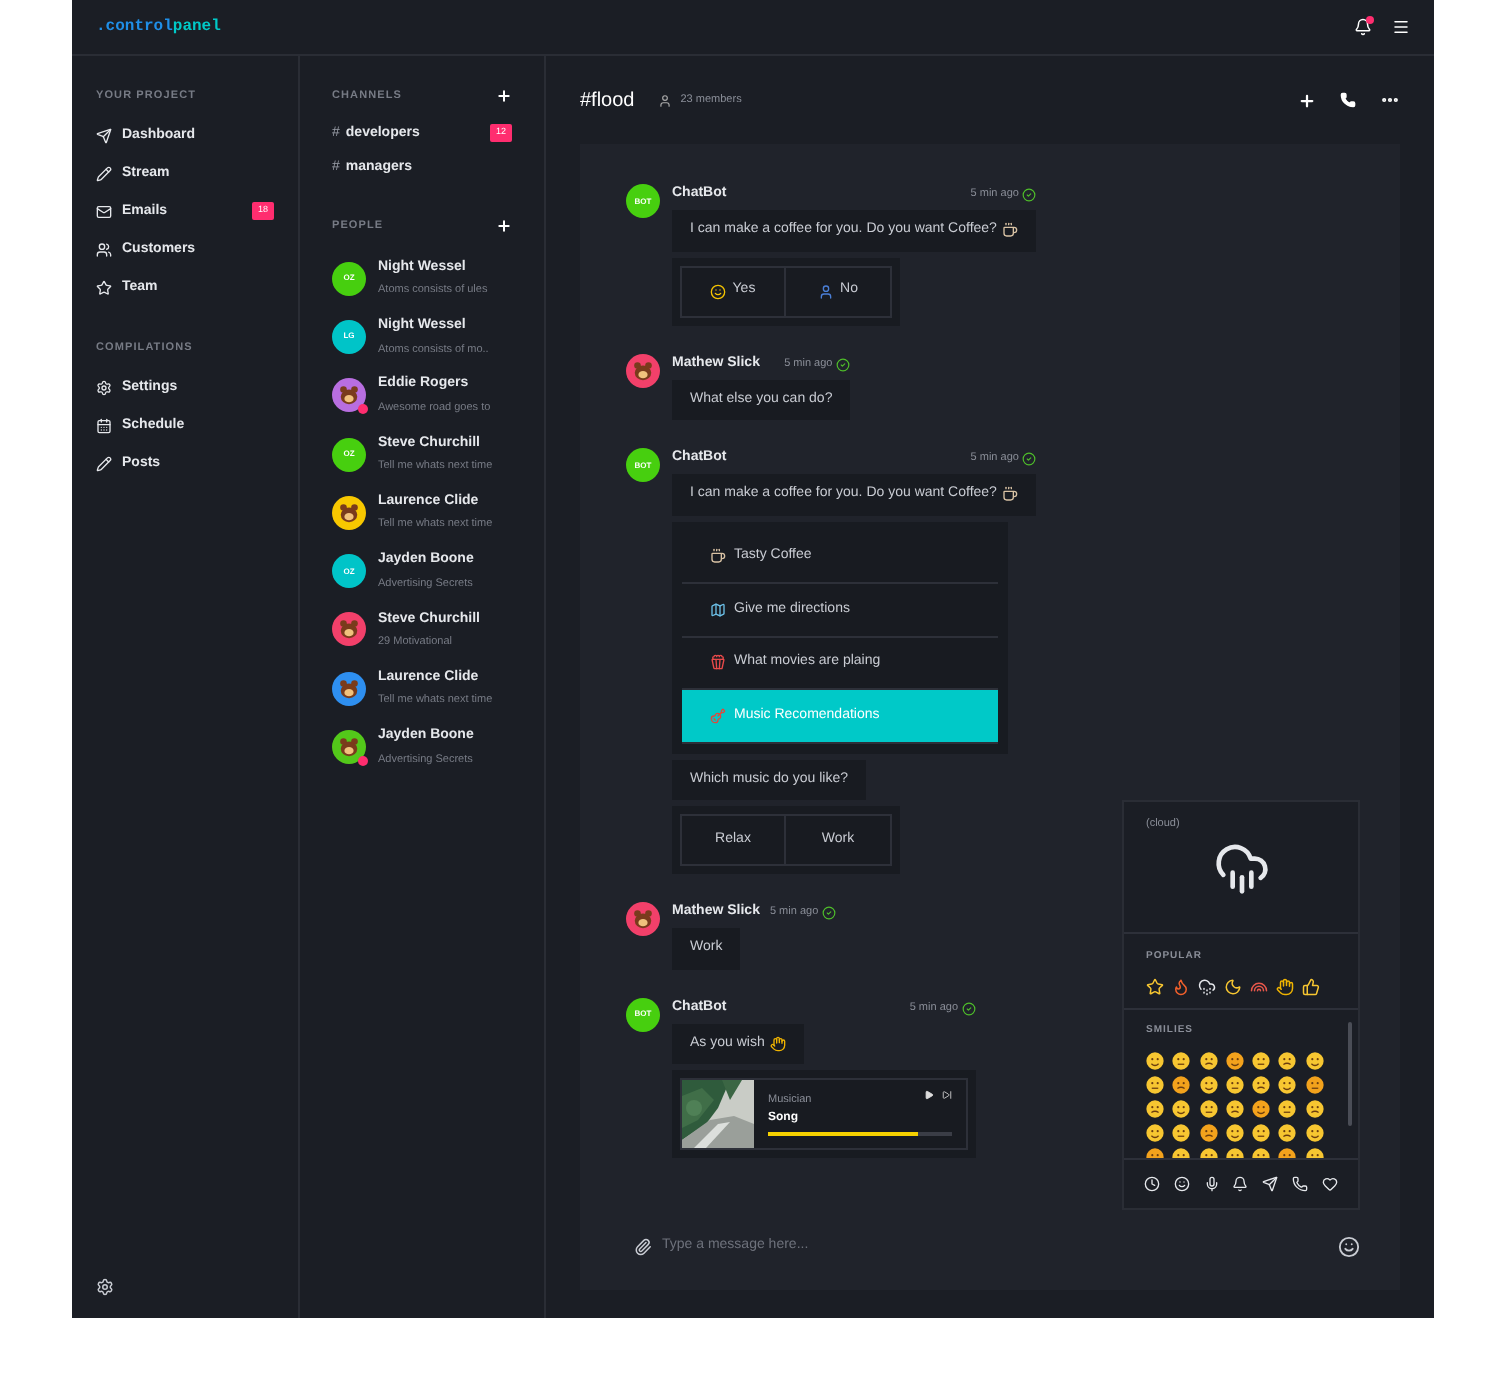 This screenshot has width=1512, height=1390. What do you see at coordinates (665, 100) in the screenshot?
I see `members-icon` at bounding box center [665, 100].